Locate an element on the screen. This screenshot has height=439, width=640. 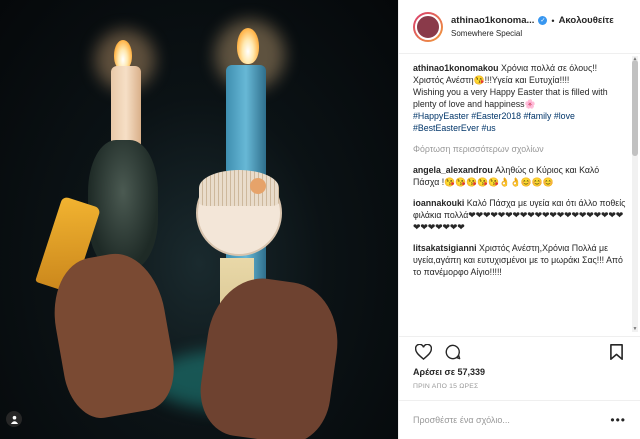
load-more-comments-button: Φόρτωση περισσότερων σχολίων is located at coordinates (519, 149).